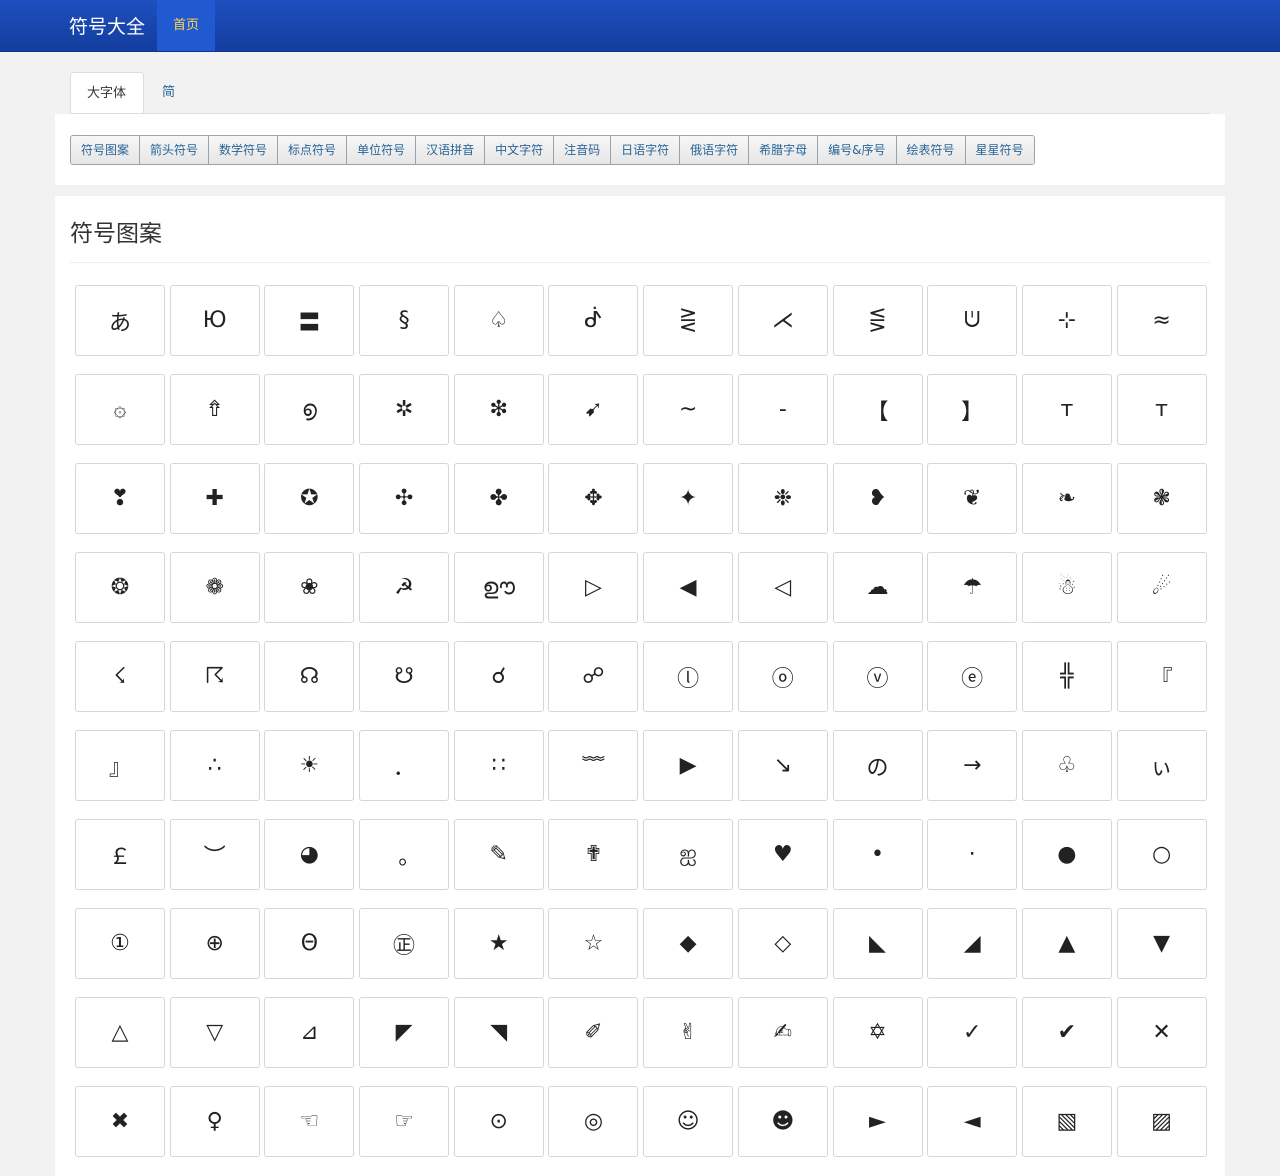 This screenshot has width=1280, height=1176. Describe the element at coordinates (1161, 1121) in the screenshot. I see `symbol-cell: ▨` at that location.